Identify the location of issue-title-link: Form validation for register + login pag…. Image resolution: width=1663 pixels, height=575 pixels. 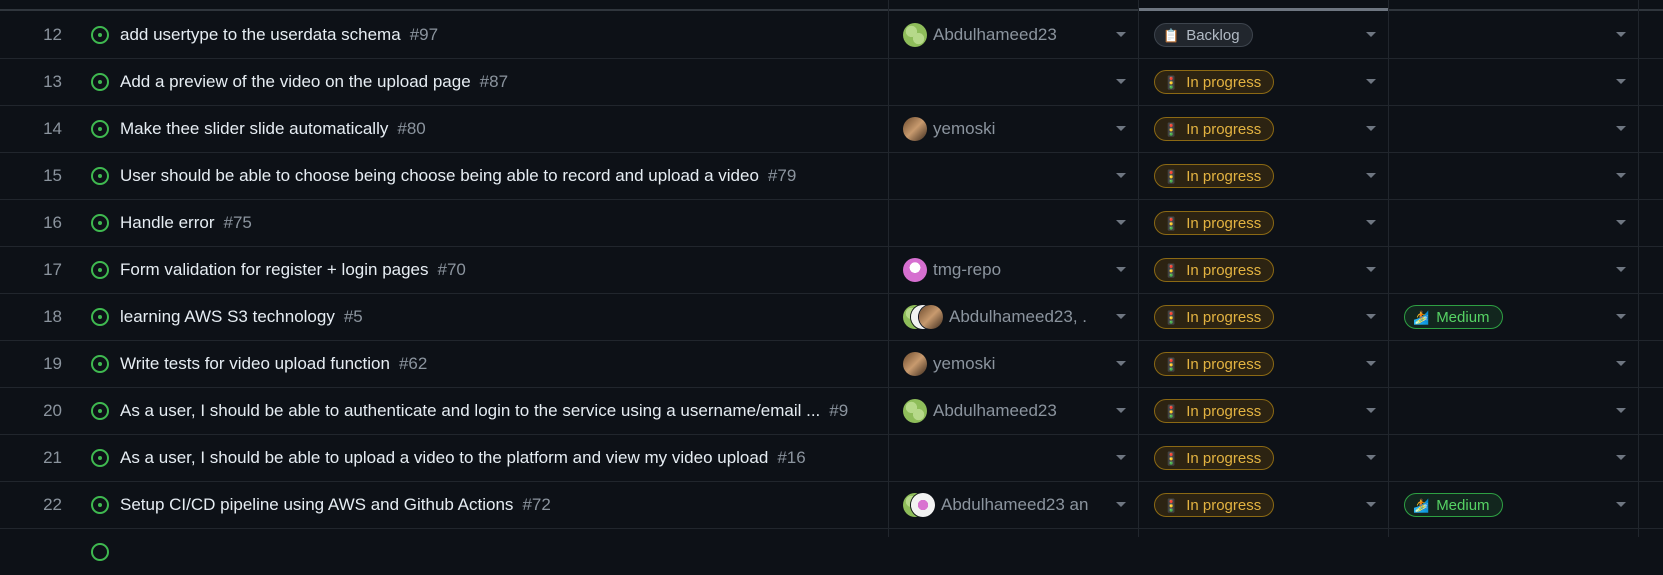
(274, 269).